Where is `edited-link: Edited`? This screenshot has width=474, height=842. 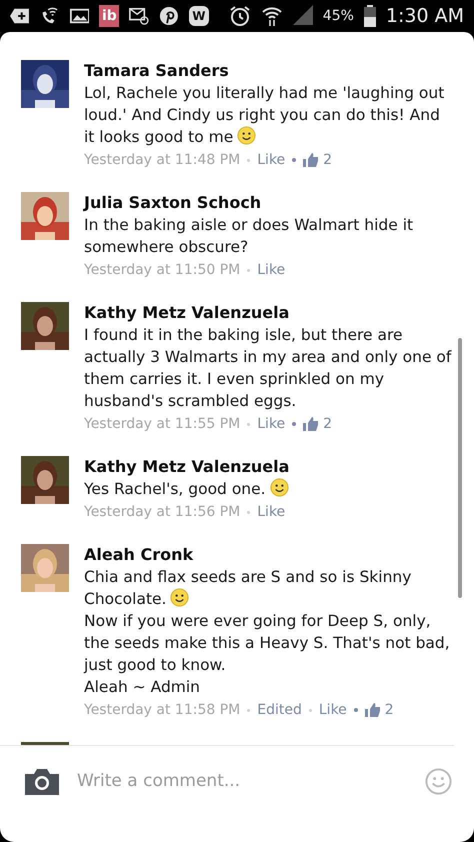 edited-link: Edited is located at coordinates (279, 710).